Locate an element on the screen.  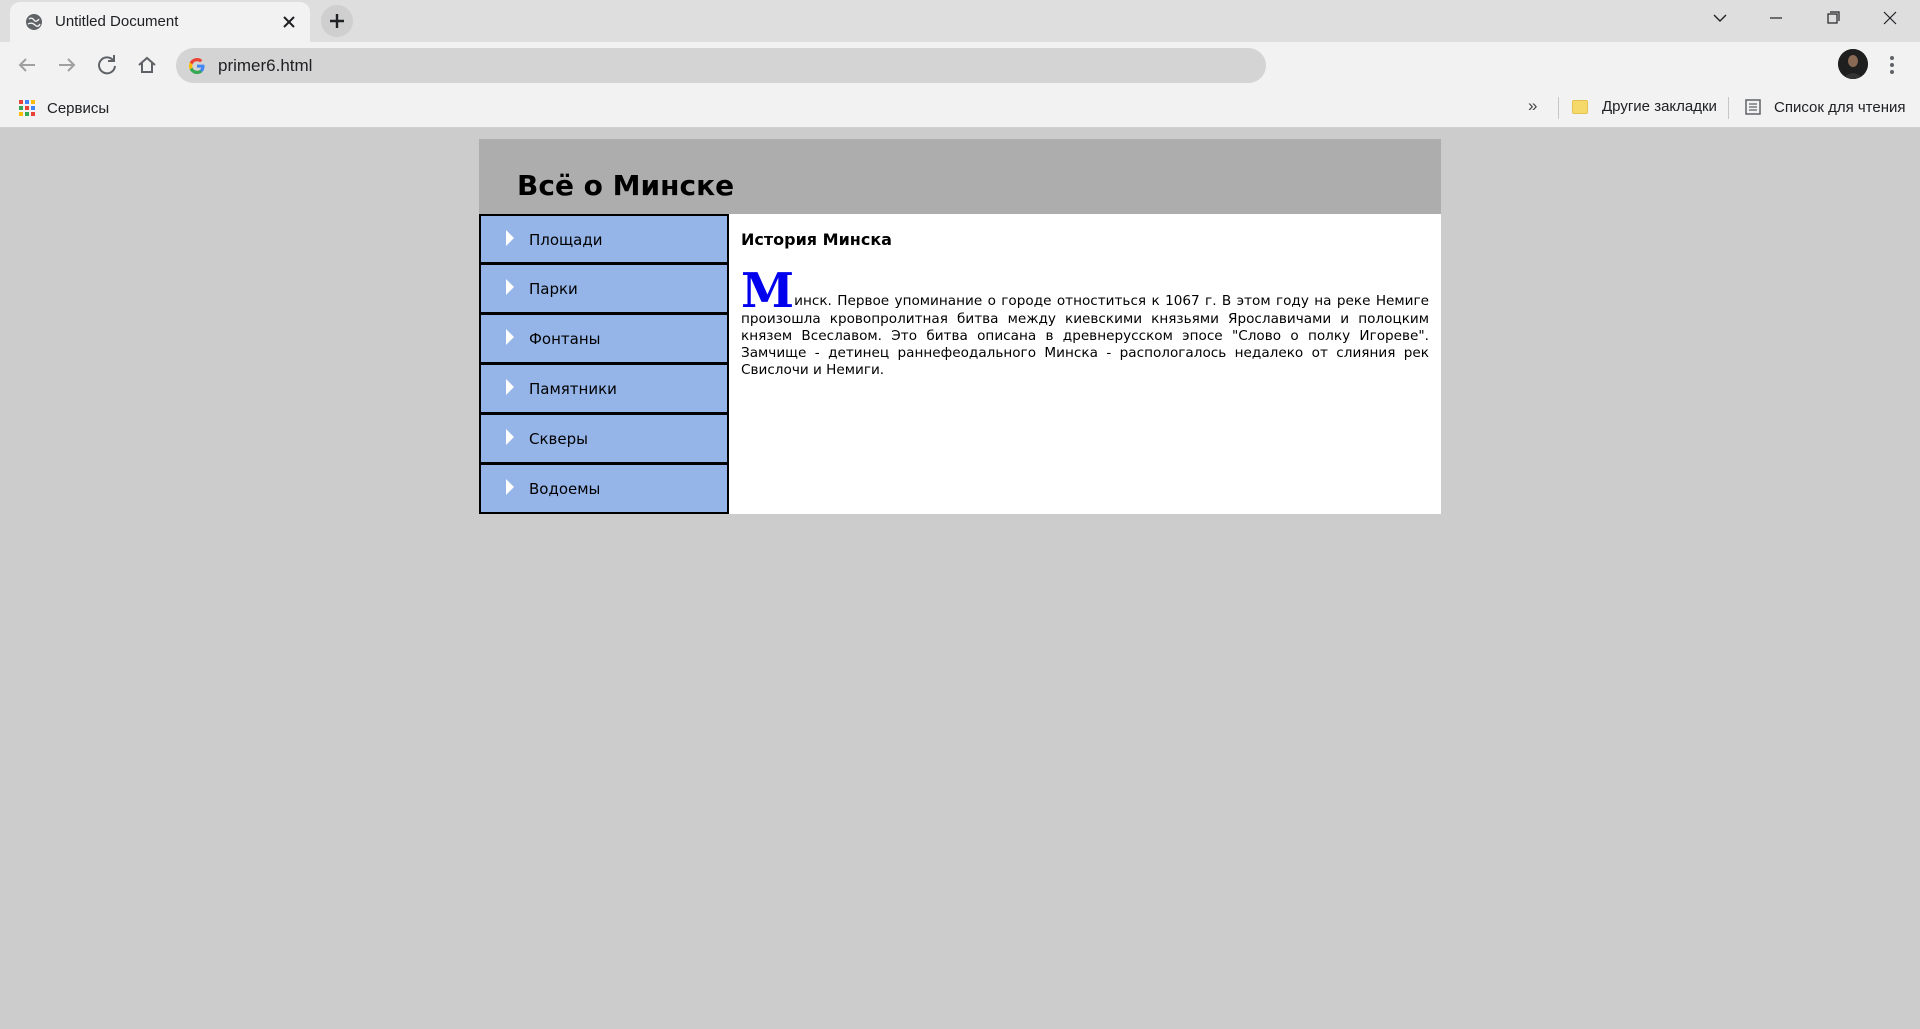
bookmarks-overflow-button: » is located at coordinates (1532, 106).